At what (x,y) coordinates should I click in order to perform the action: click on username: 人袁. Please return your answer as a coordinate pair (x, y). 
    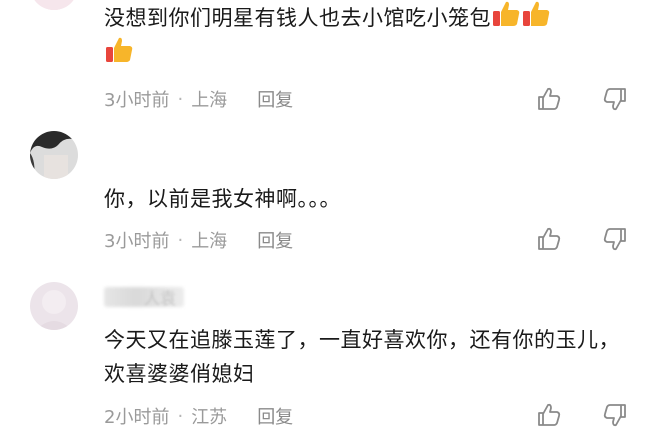
    Looking at the image, I should click on (144, 297).